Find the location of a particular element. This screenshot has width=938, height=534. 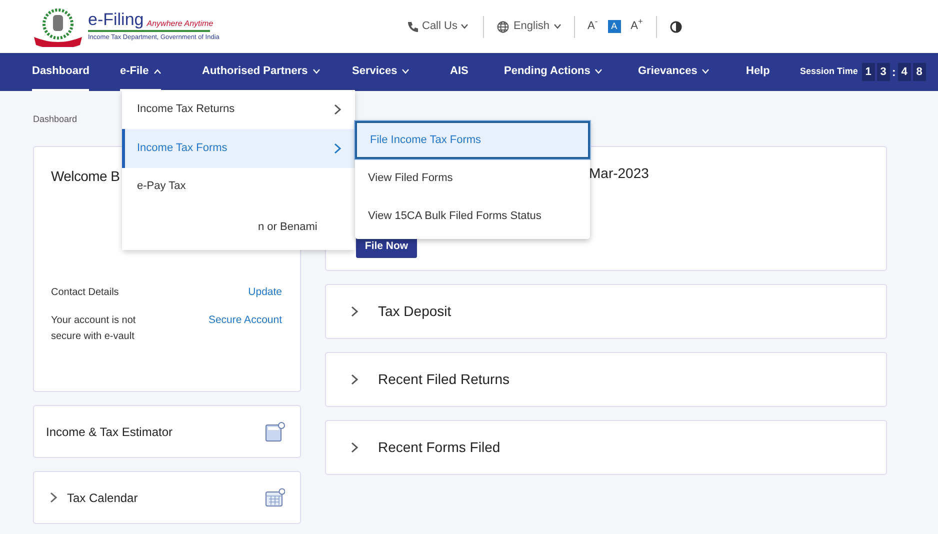

emblem-logo-icon is located at coordinates (58, 26).